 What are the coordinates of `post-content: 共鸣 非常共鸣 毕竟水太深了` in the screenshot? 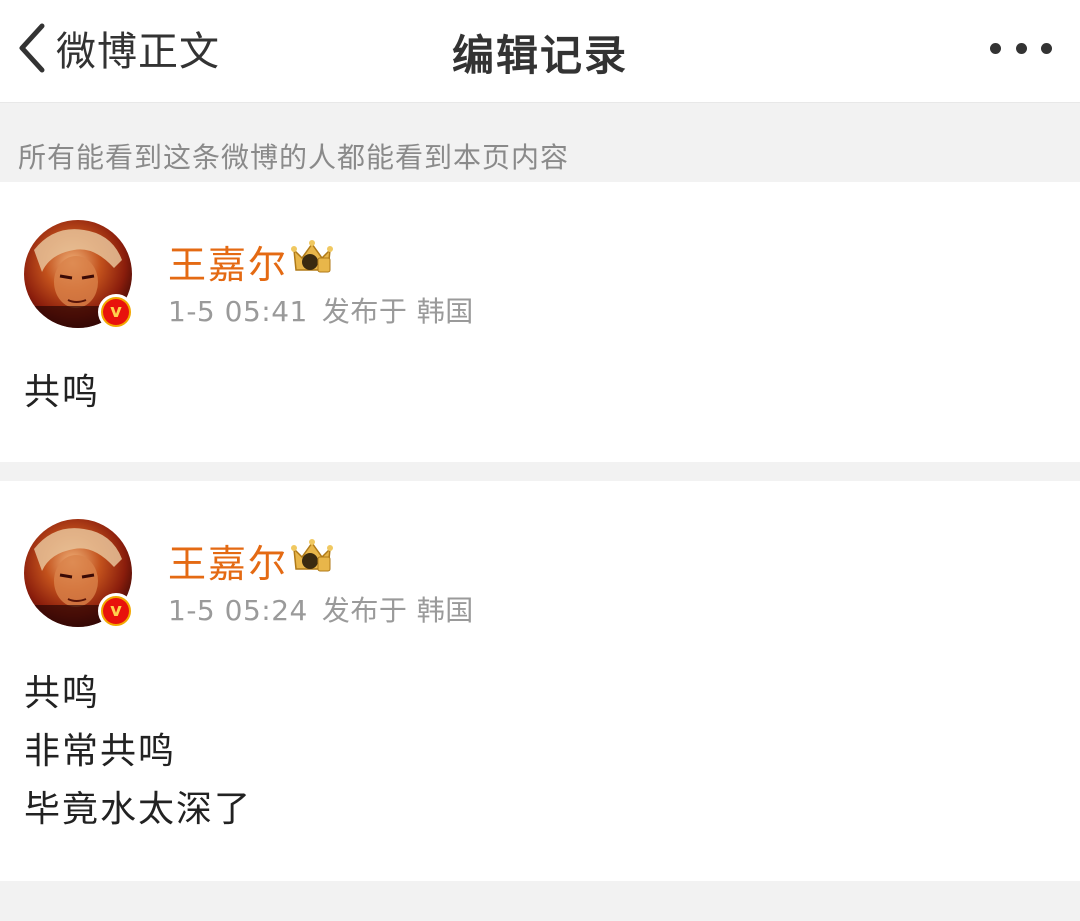 It's located at (138, 752).